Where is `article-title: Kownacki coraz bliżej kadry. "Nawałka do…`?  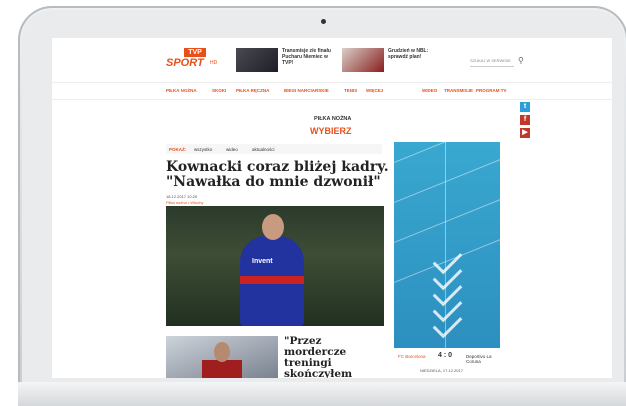 article-title: Kownacki coraz bliżej kadry. "Nawałka do… is located at coordinates (281, 175).